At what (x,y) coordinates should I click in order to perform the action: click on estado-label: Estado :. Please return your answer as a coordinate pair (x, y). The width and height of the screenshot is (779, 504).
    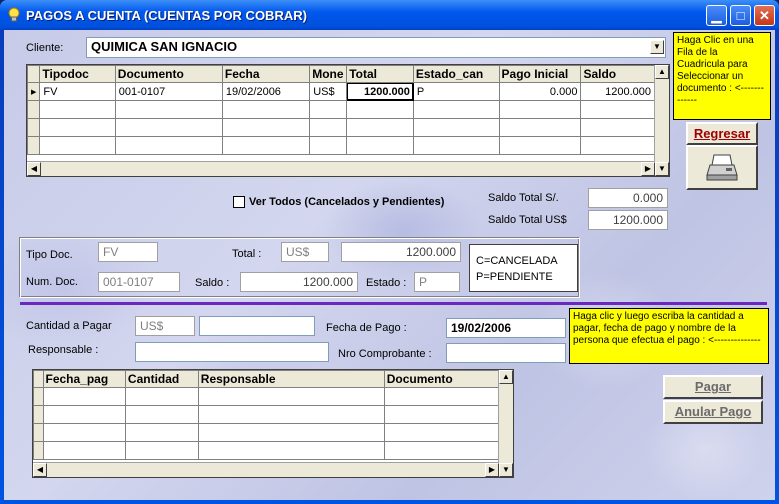
    Looking at the image, I should click on (386, 283).